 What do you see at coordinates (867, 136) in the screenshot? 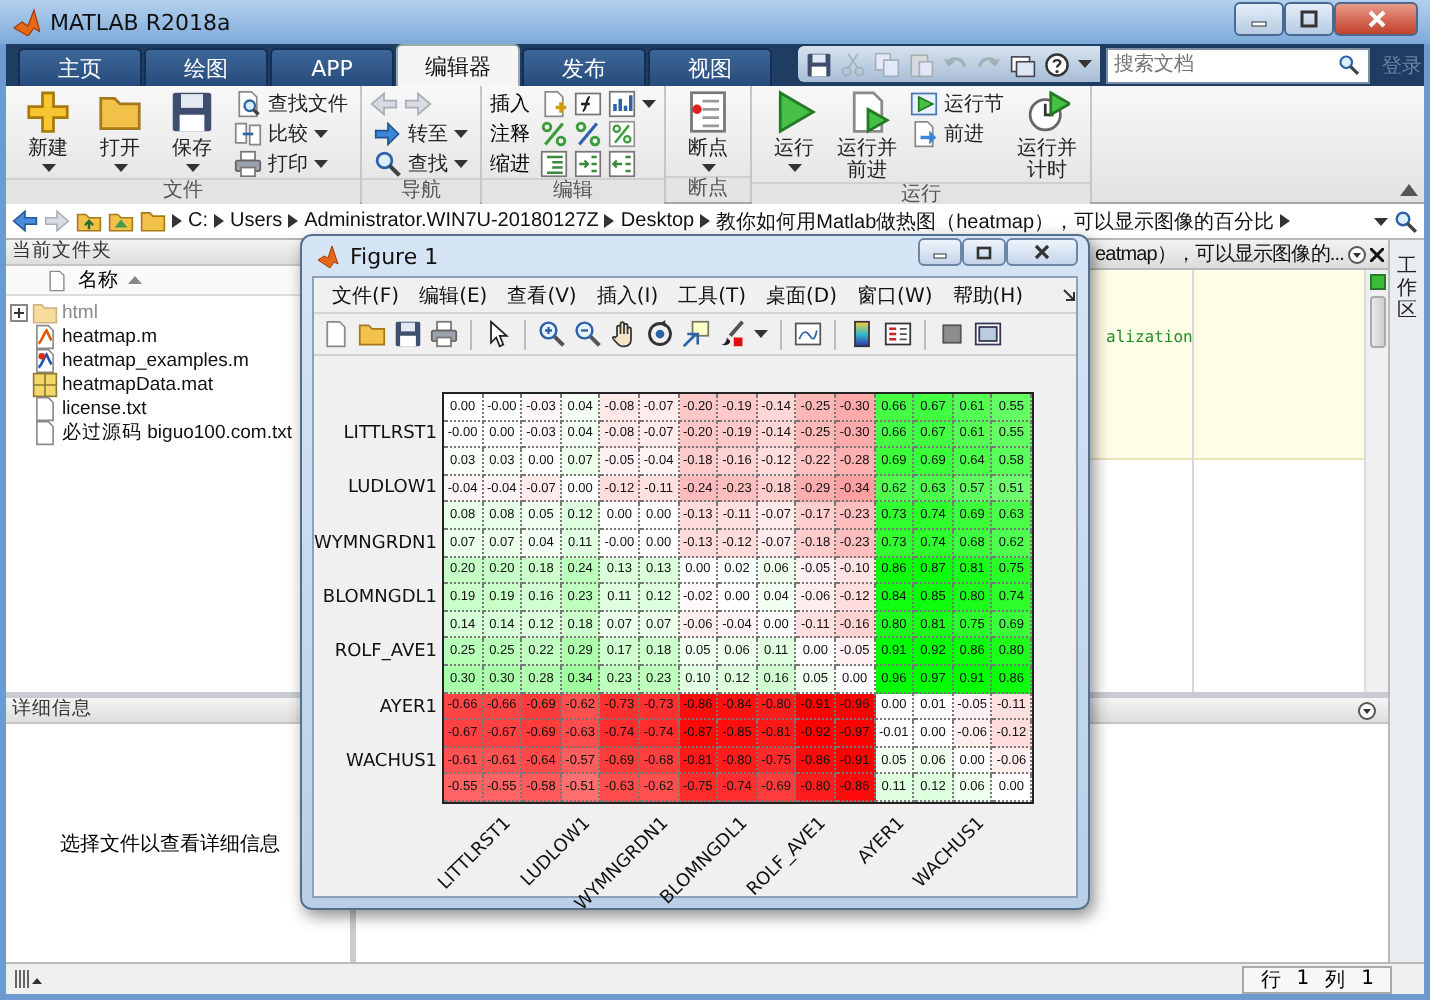
I see `ribbon-button: 运行并前进` at bounding box center [867, 136].